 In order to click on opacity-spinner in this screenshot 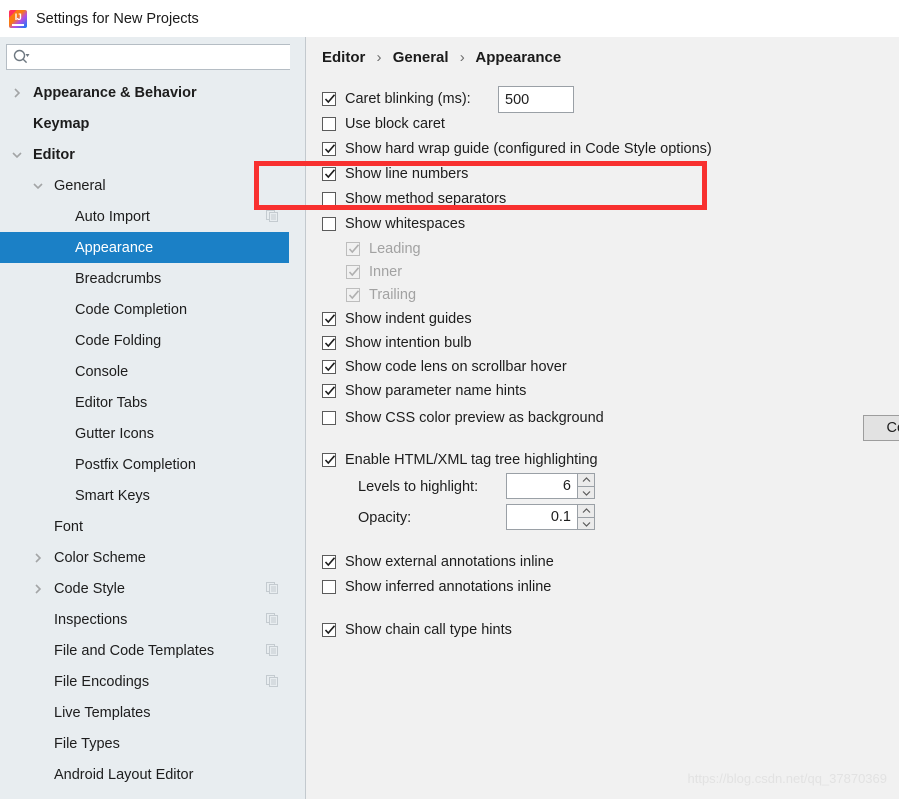, I will do `click(550, 517)`.